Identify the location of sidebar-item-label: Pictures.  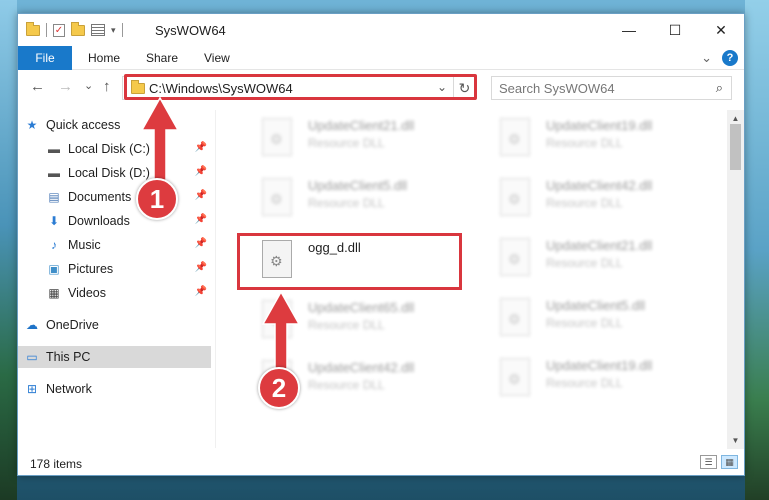
(91, 269).